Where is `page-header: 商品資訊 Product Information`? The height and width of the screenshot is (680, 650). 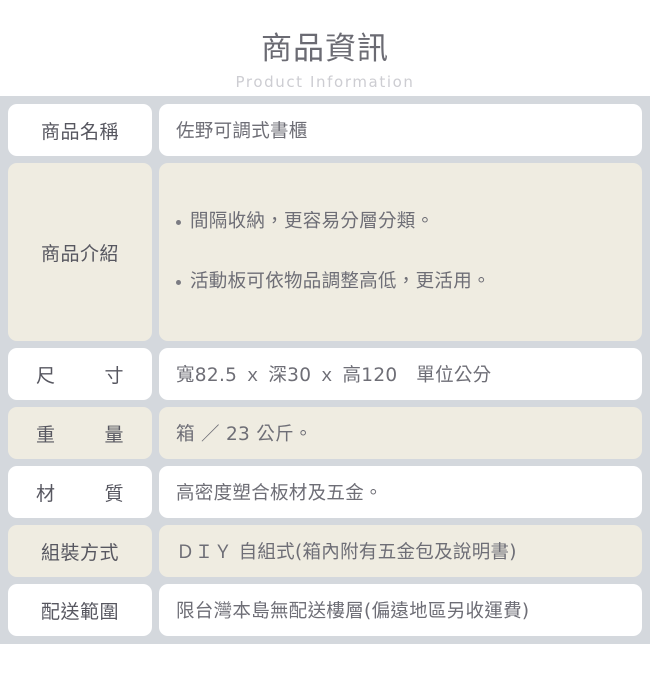 page-header: 商品資訊 Product Information is located at coordinates (325, 46).